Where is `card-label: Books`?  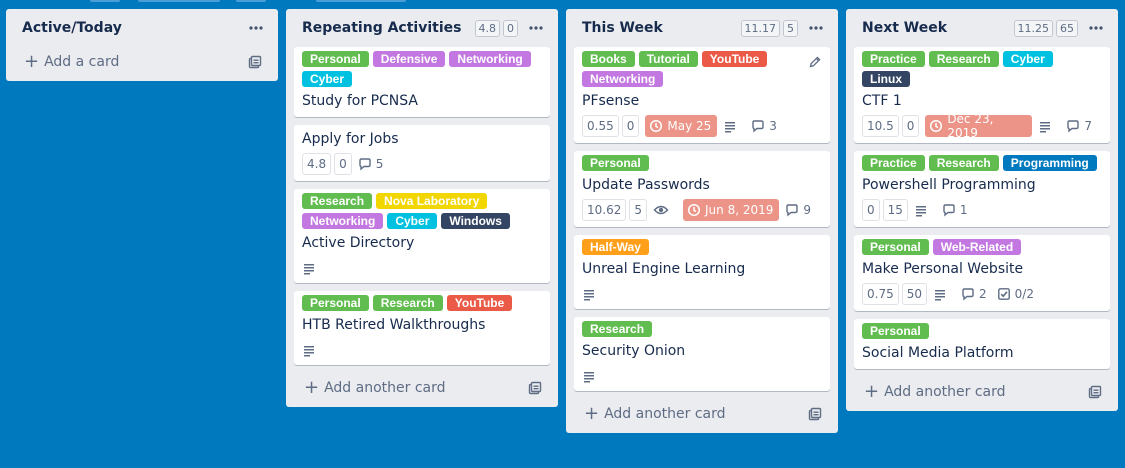
card-label: Books is located at coordinates (608, 59).